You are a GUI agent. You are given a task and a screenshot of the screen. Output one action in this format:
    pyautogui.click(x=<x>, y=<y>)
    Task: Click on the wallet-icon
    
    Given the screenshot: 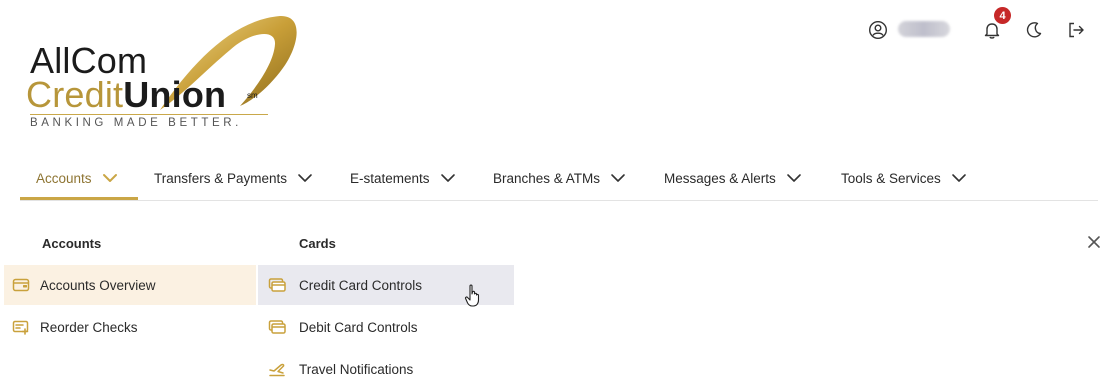 What is the action you would take?
    pyautogui.click(x=21, y=285)
    